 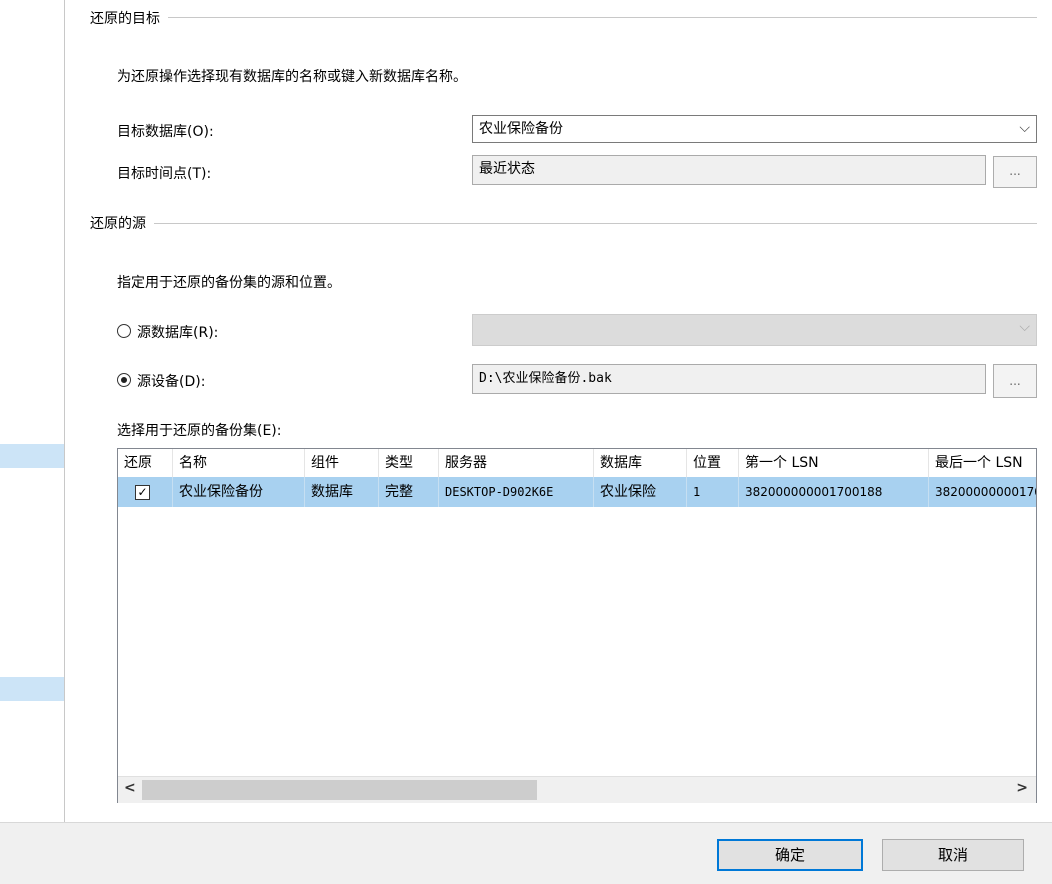 I want to click on column-header: 名称, so click(x=239, y=463).